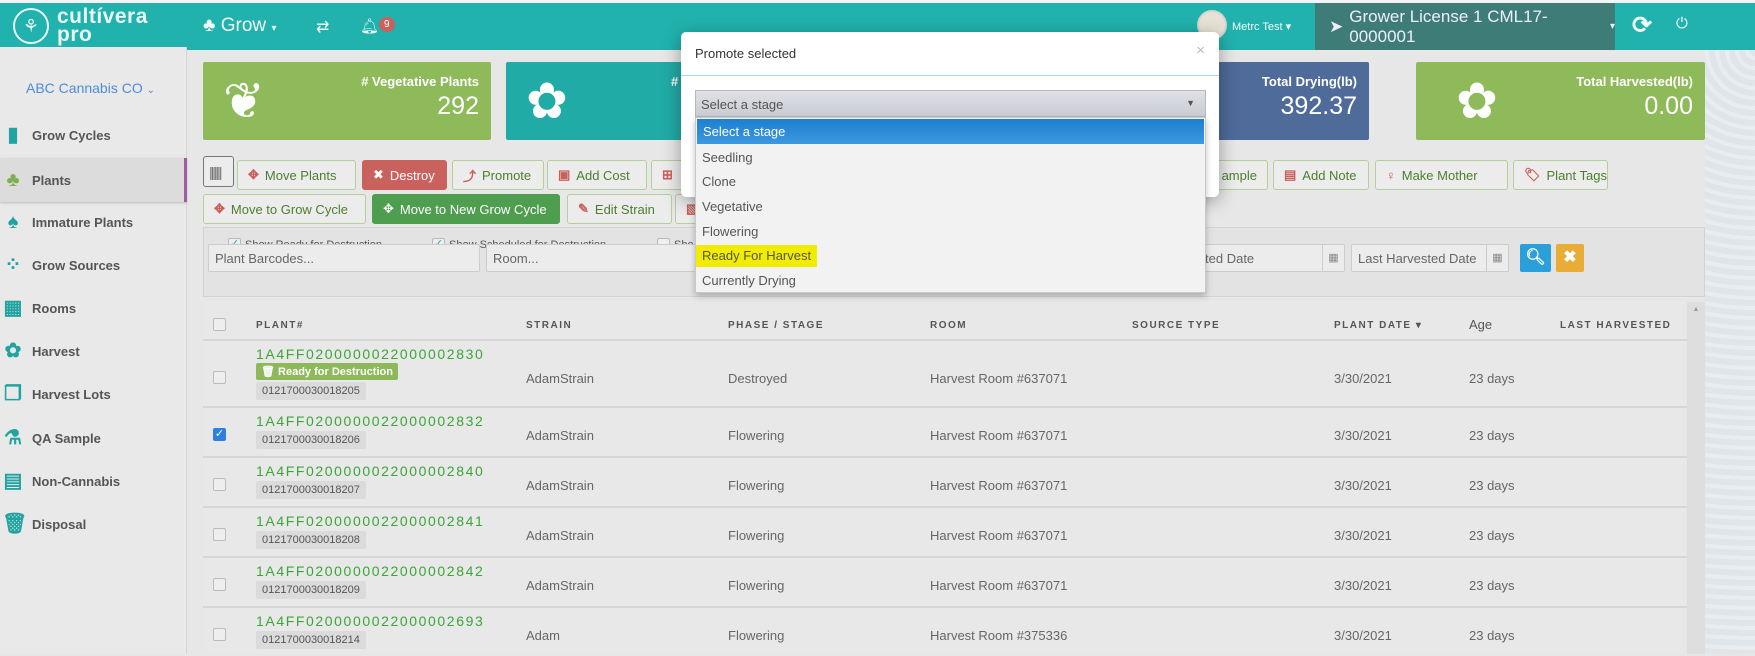 This screenshot has height=656, width=1755. I want to click on edit-strain-button: ✎ Edit Strain, so click(619, 209).